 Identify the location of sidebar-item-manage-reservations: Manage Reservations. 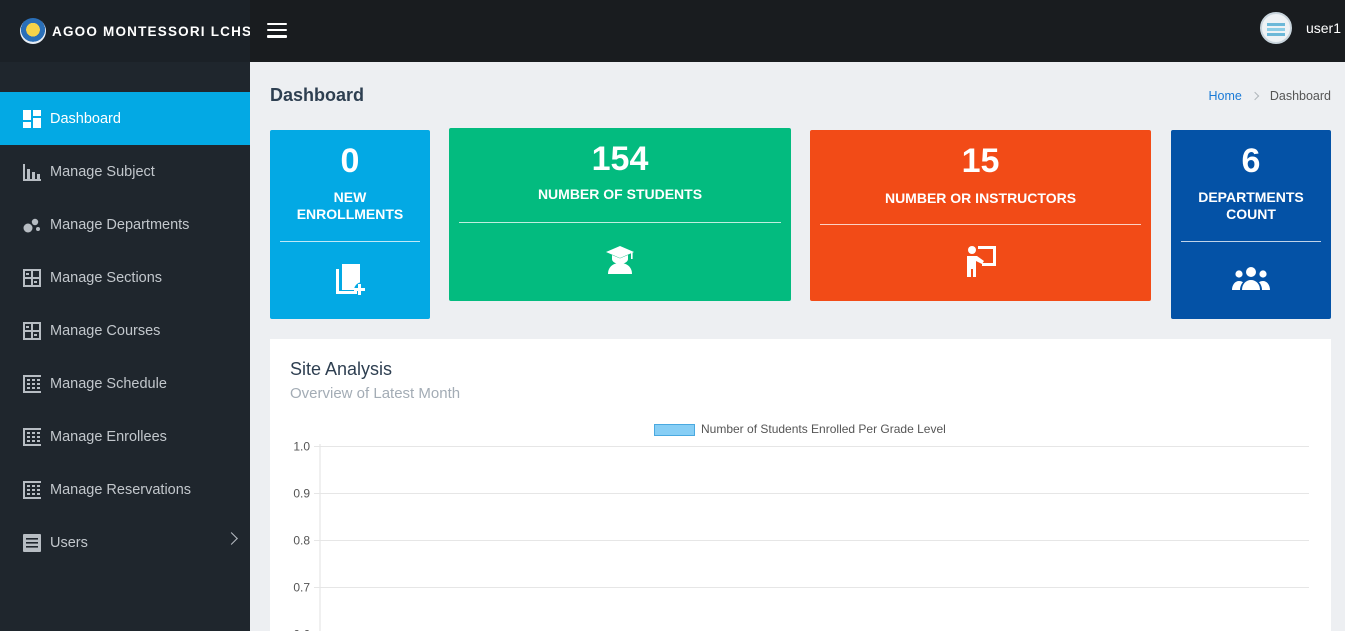
(125, 489).